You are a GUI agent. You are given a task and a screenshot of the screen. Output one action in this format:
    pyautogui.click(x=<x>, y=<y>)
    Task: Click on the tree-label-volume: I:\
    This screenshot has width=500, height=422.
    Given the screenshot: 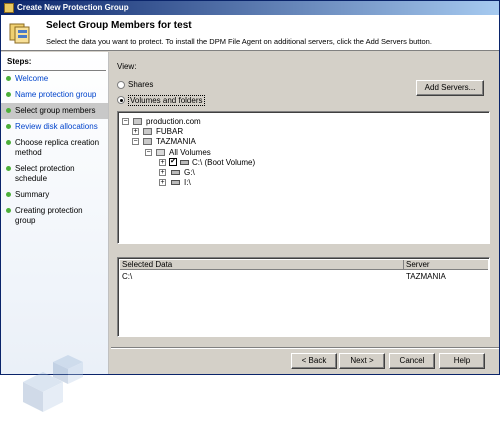 What is the action you would take?
    pyautogui.click(x=187, y=182)
    